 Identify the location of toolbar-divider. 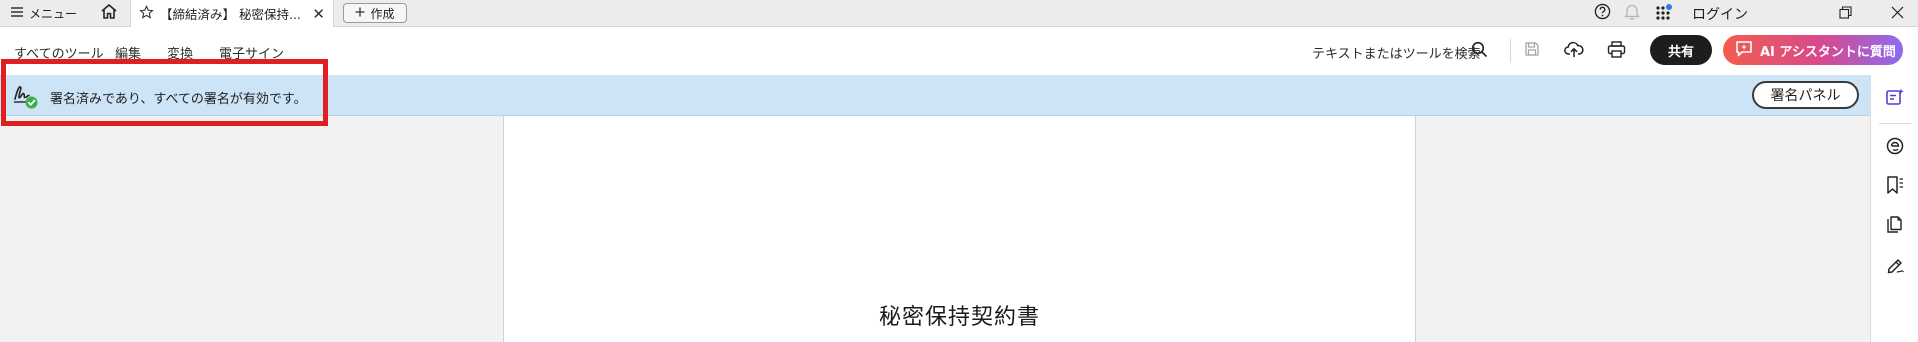
(1510, 51).